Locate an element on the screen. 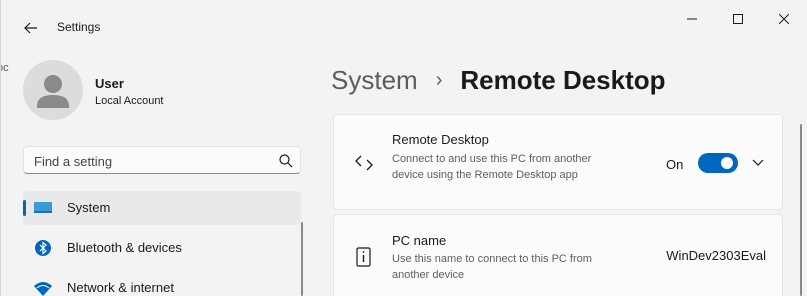  background-window-text: oc is located at coordinates (5, 68).